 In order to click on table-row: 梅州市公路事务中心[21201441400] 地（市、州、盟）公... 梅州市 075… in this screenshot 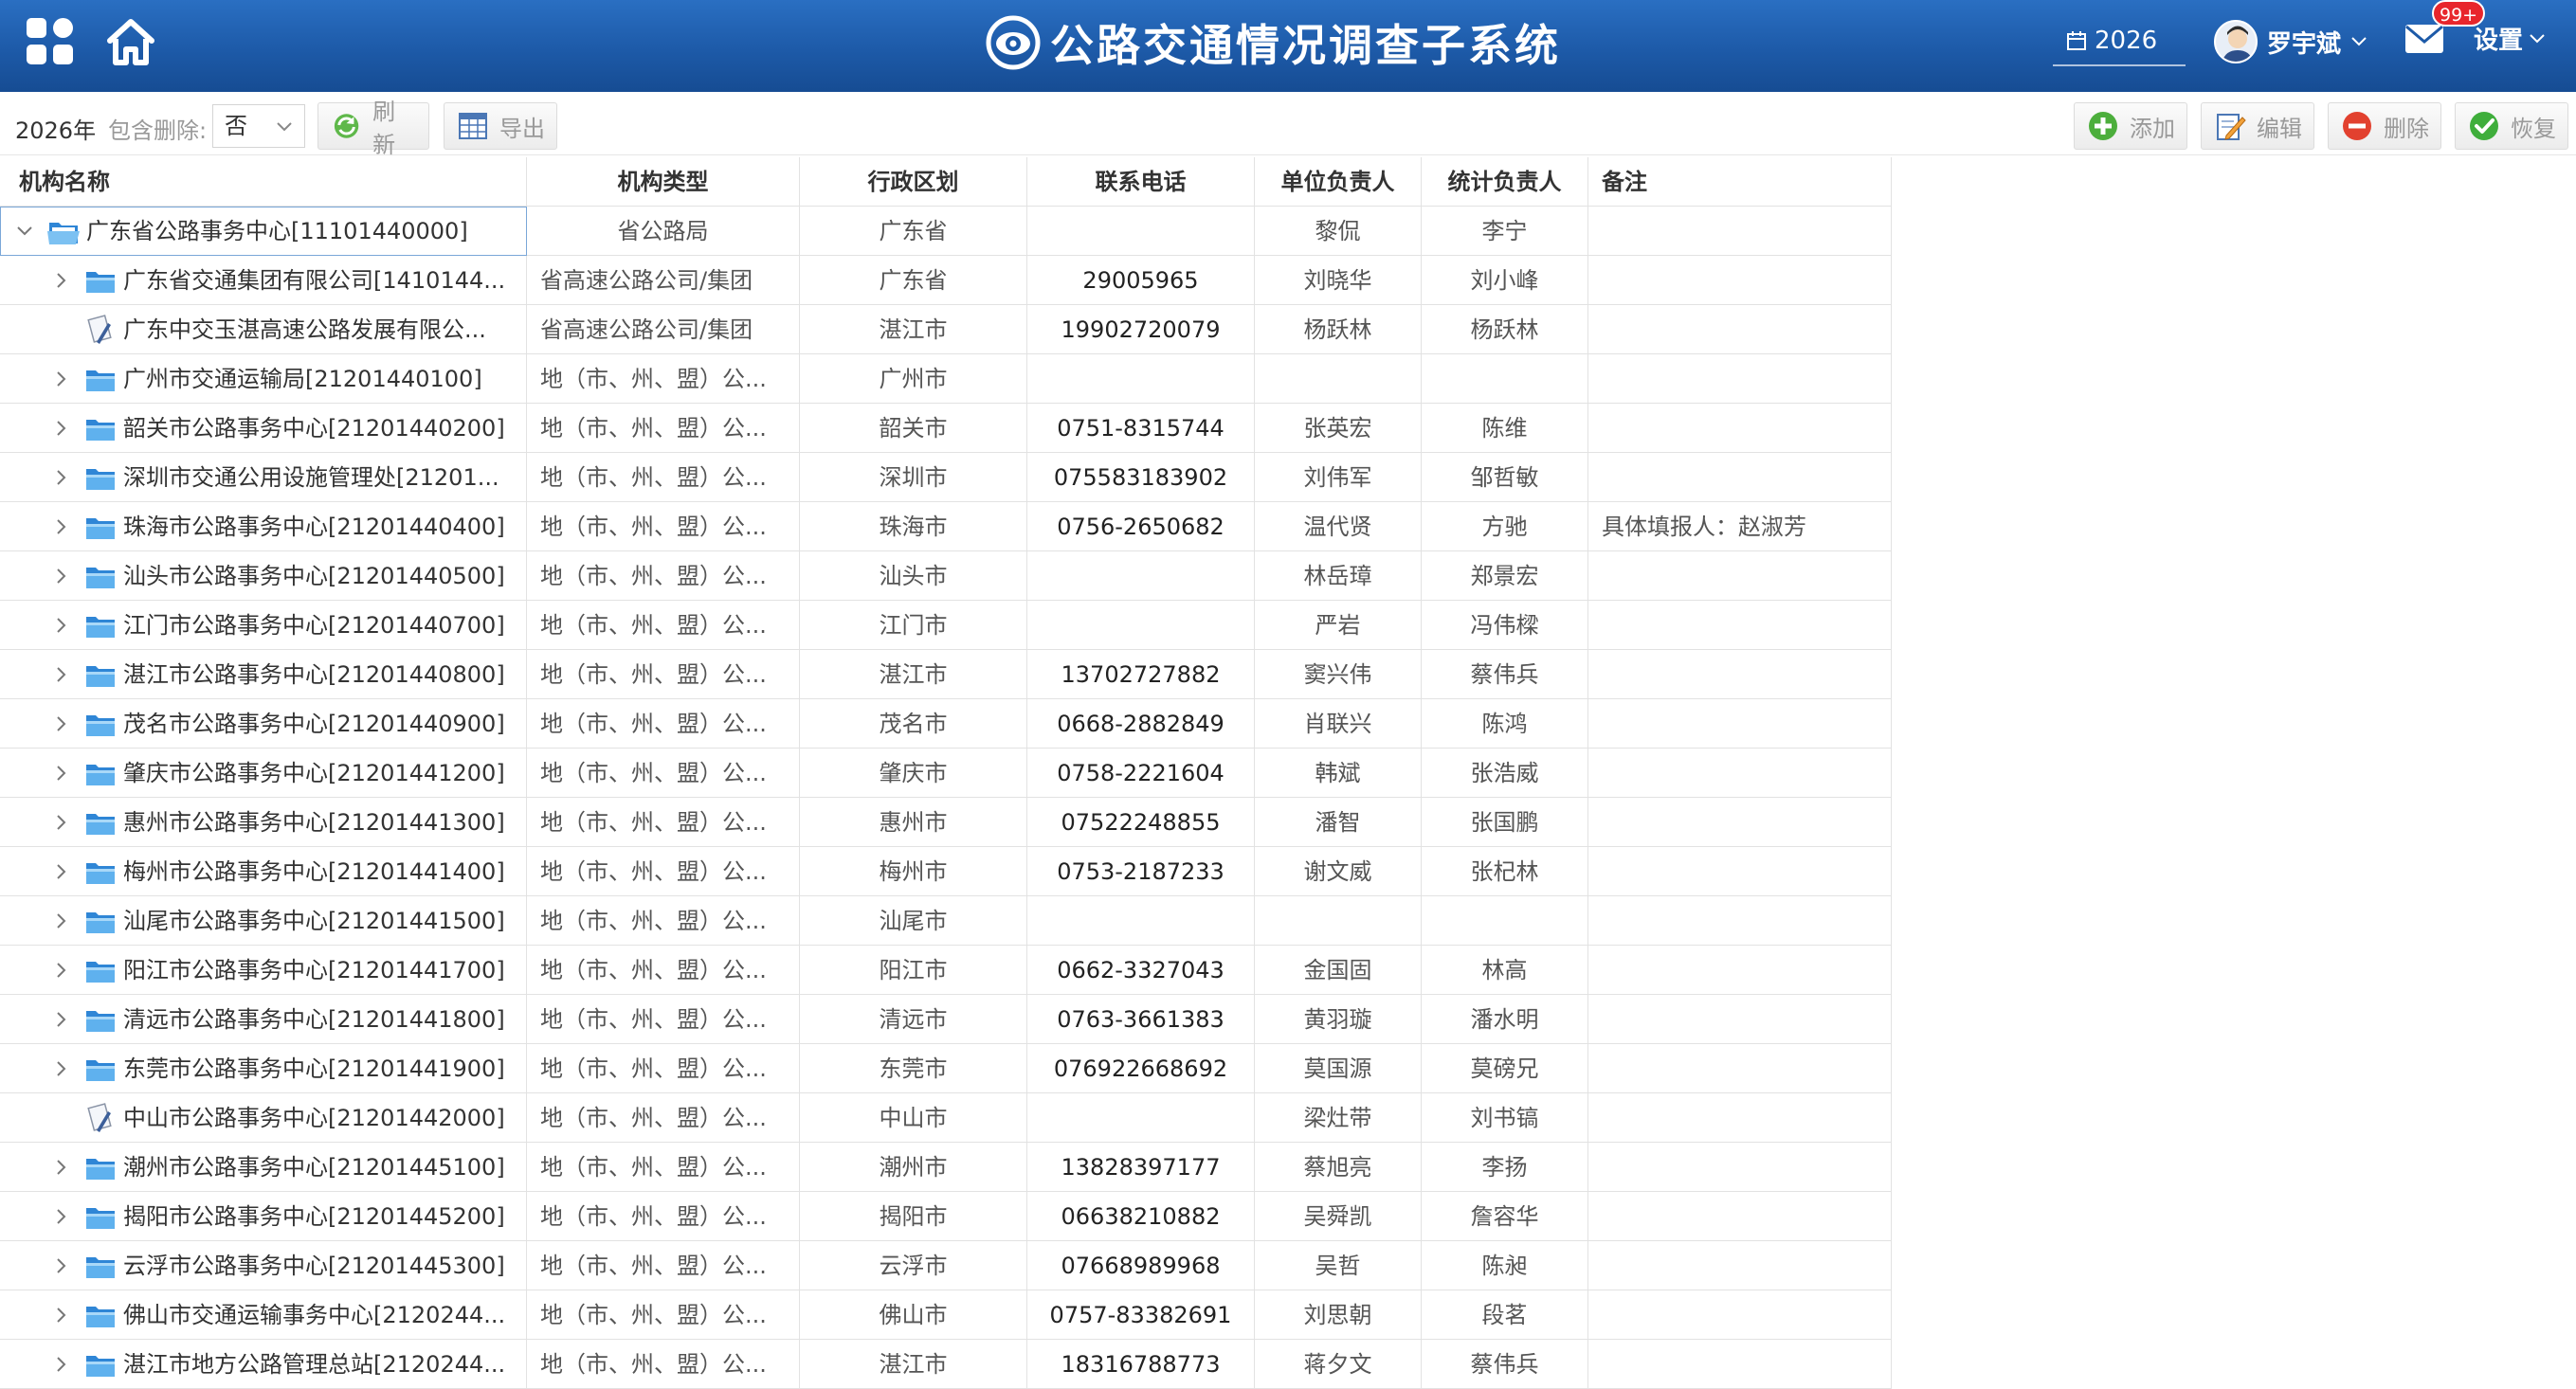, I will do `click(946, 871)`.